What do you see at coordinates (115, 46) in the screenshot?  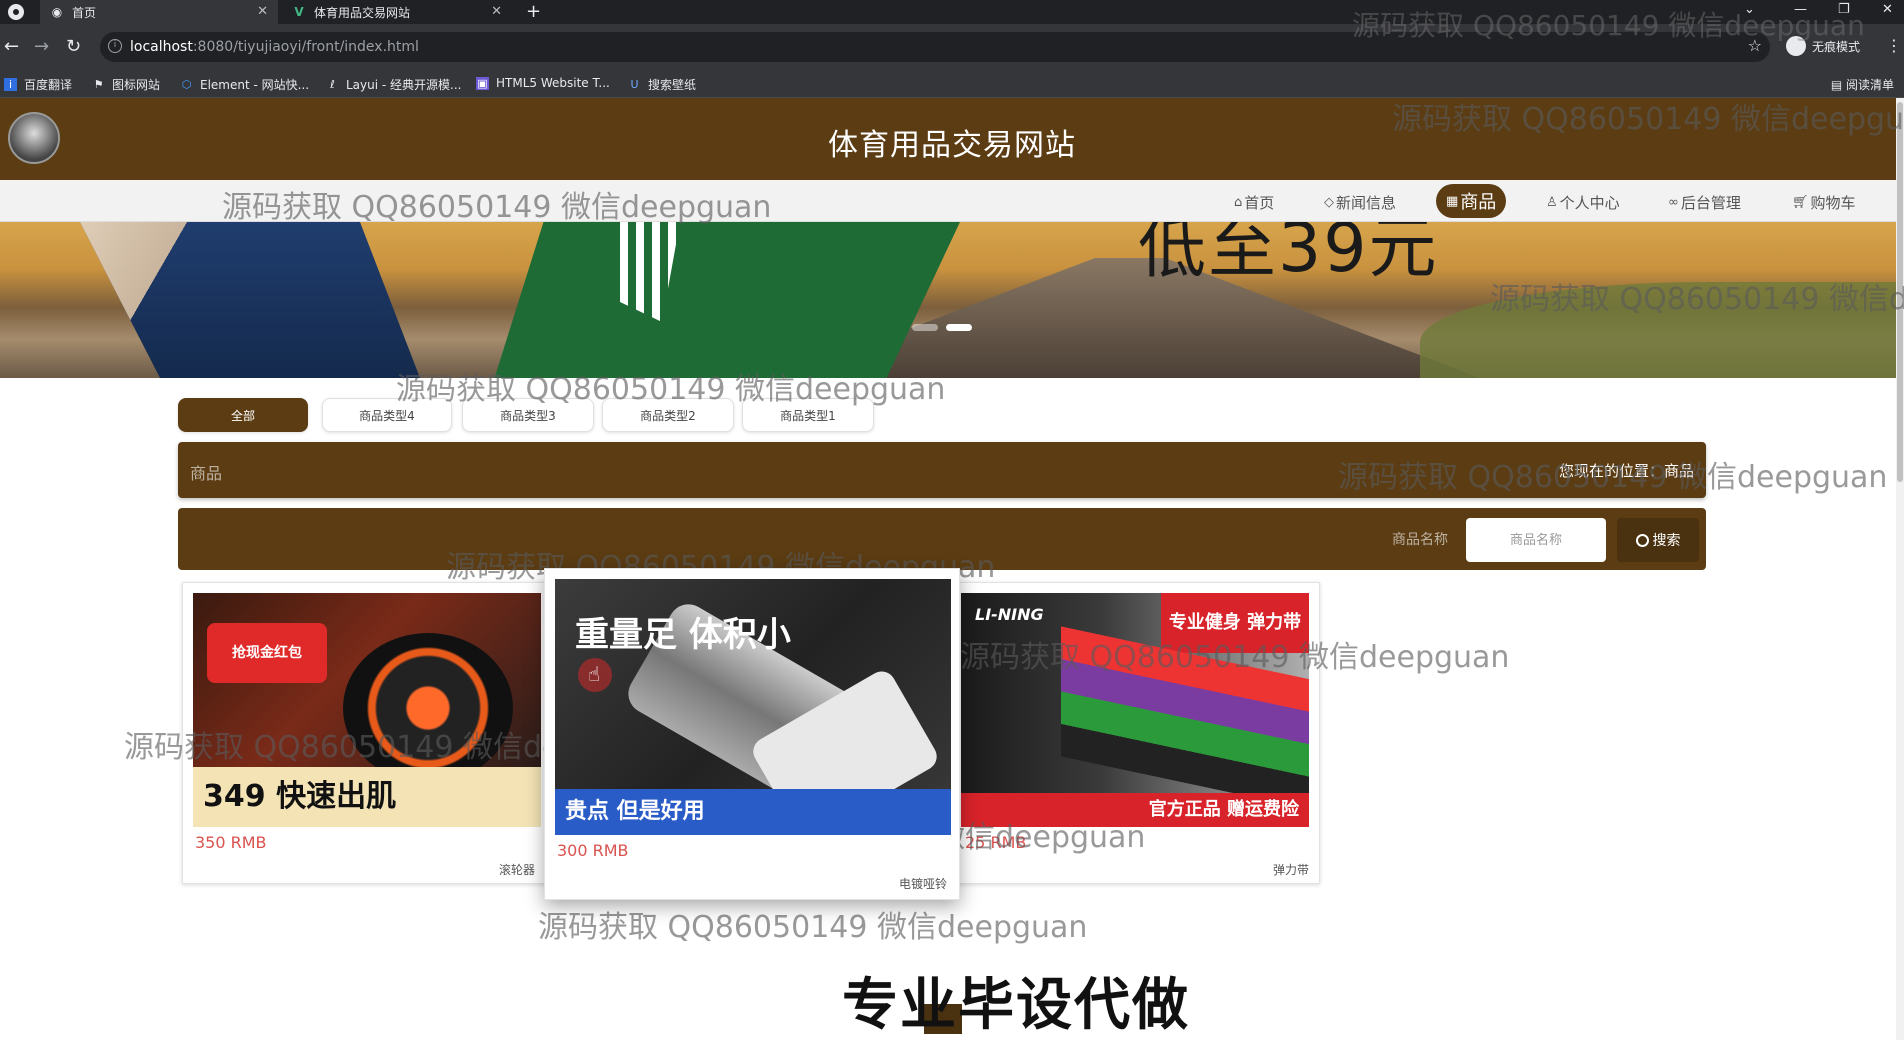 I see `info-icon: i` at bounding box center [115, 46].